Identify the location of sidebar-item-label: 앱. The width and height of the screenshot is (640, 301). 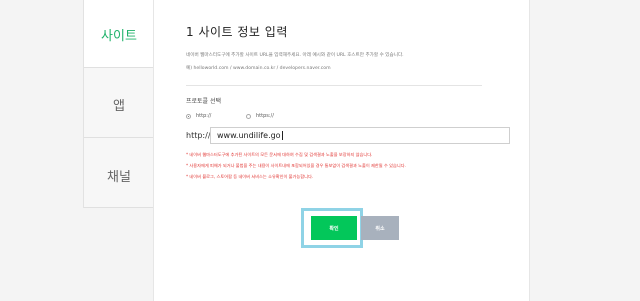
(119, 106).